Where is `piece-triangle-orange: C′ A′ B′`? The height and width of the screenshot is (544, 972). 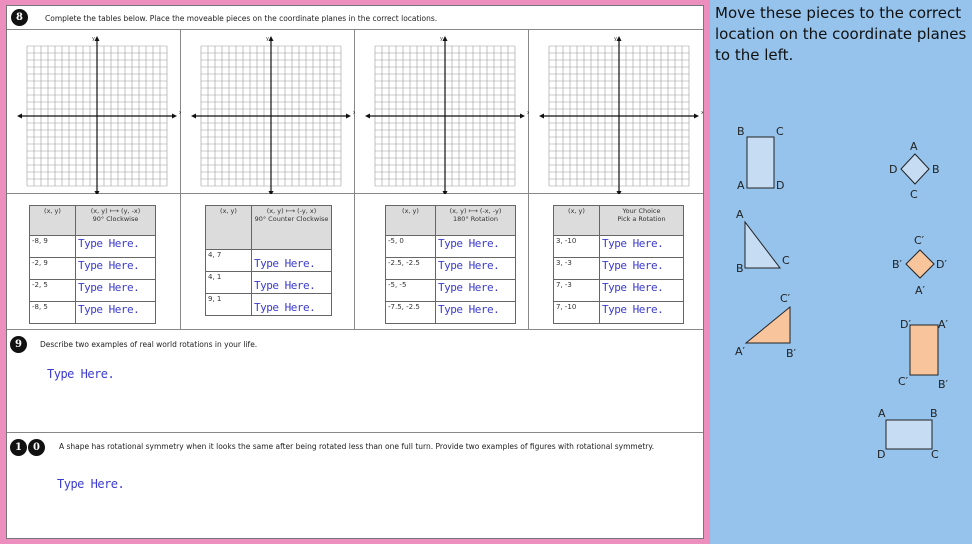 piece-triangle-orange: C′ A′ B′ is located at coordinates (766, 326).